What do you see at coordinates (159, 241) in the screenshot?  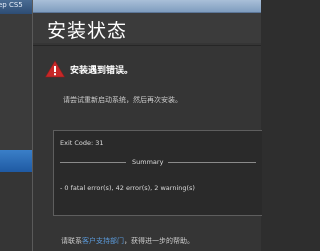 I see `footer-suffix: ，获得进一步的帮助。` at bounding box center [159, 241].